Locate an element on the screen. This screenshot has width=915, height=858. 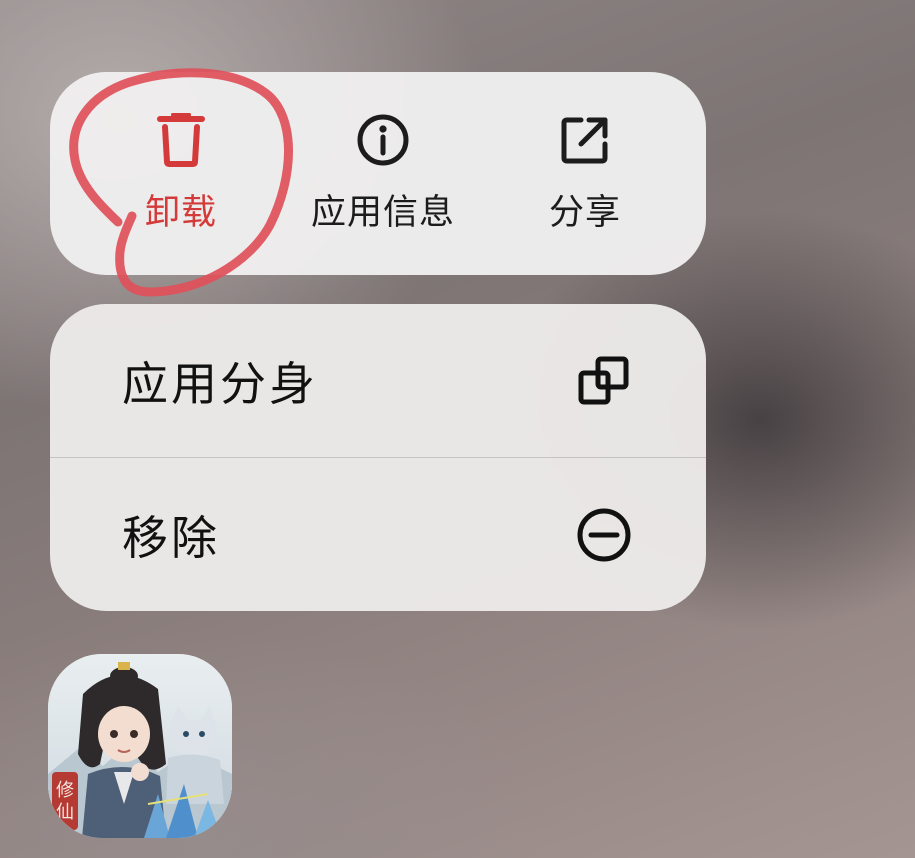
info-icon is located at coordinates (383, 140).